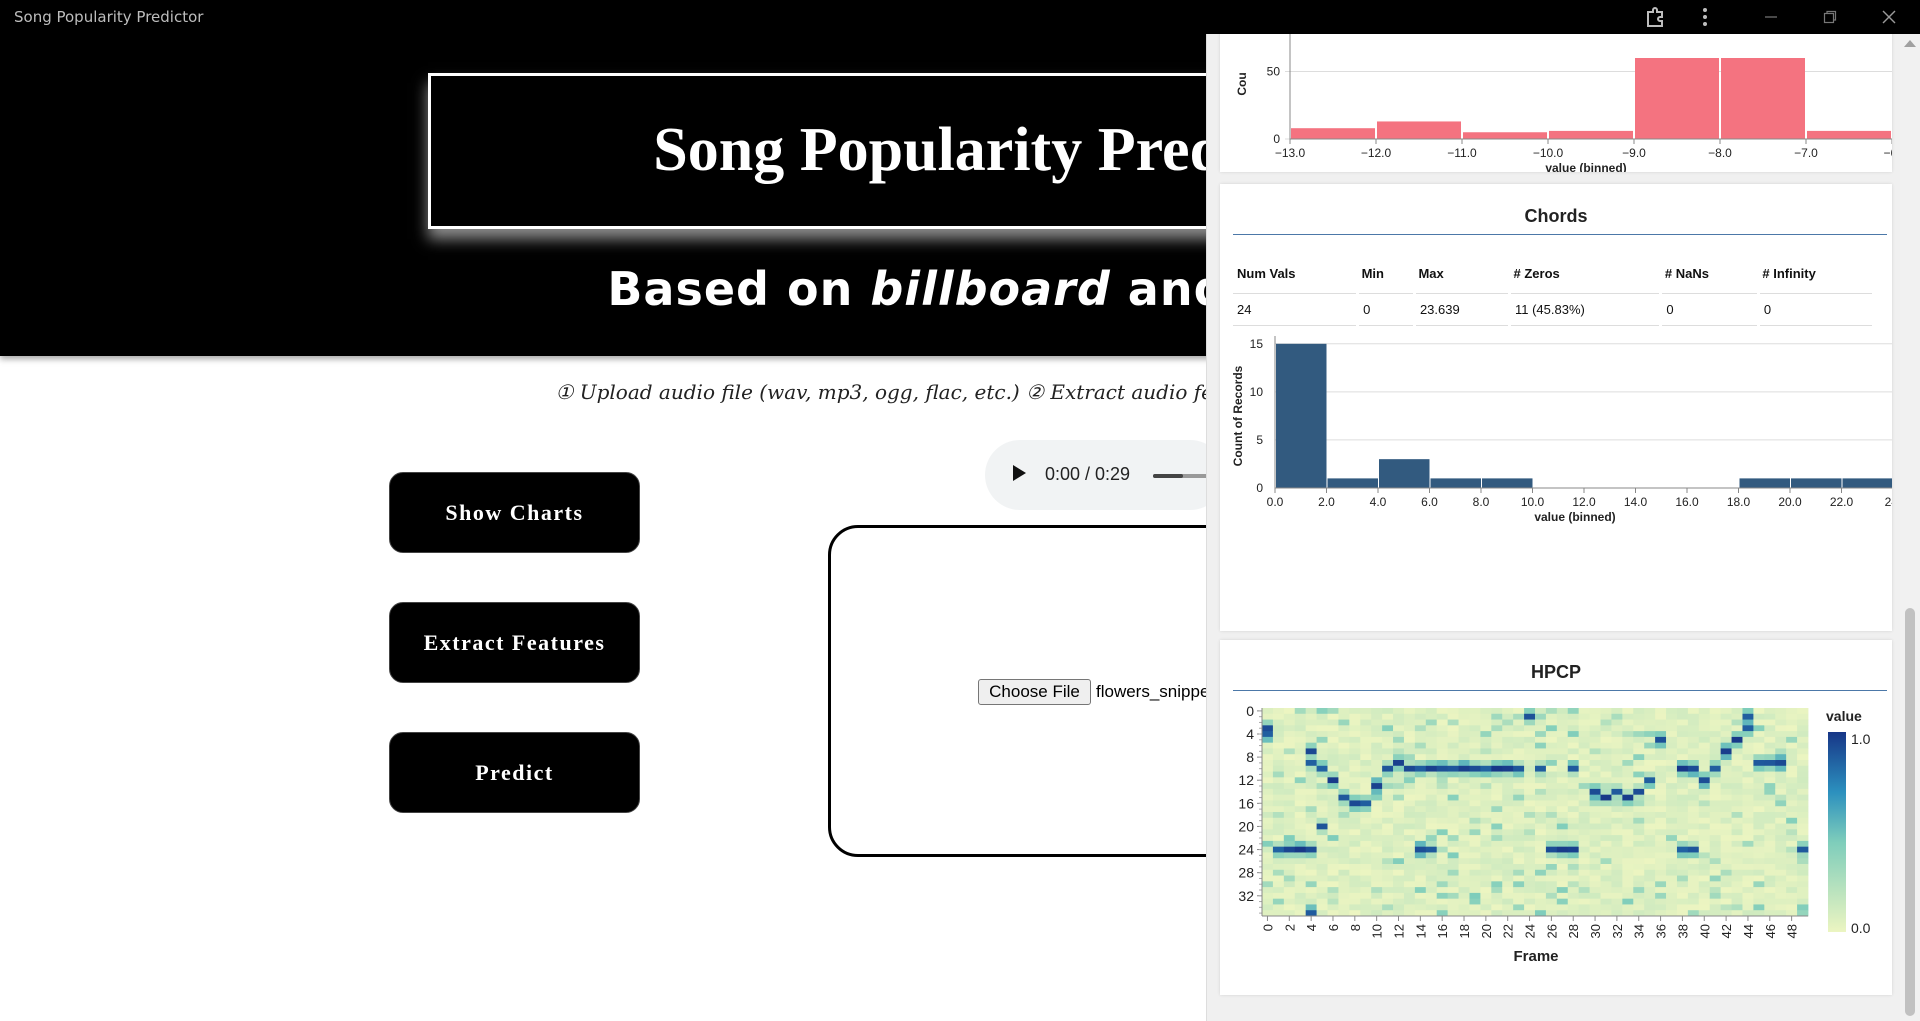 The image size is (1920, 1021). I want to click on scrollbar-thumb, so click(1910, 812).